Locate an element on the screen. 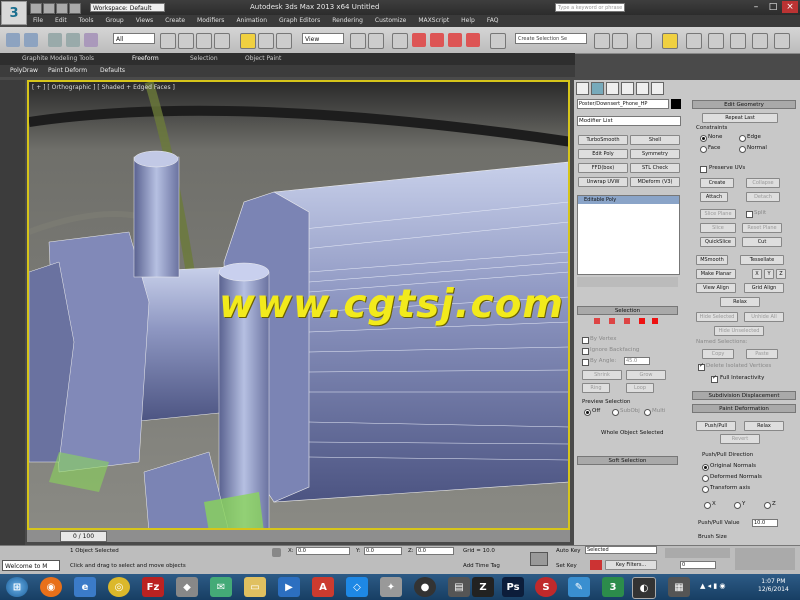 The width and height of the screenshot is (800, 600). auto-key-button: Auto Key is located at coordinates (568, 551).